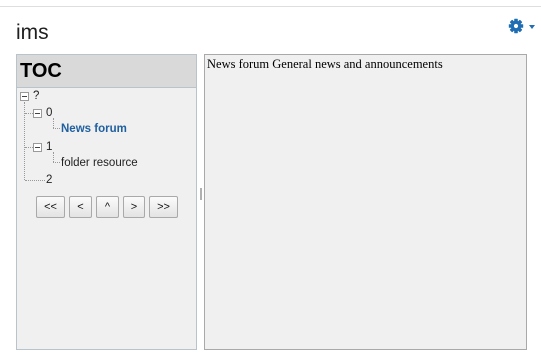 The width and height of the screenshot is (541, 354). What do you see at coordinates (99, 163) in the screenshot?
I see `toc-item-folder-resource: folder resource` at bounding box center [99, 163].